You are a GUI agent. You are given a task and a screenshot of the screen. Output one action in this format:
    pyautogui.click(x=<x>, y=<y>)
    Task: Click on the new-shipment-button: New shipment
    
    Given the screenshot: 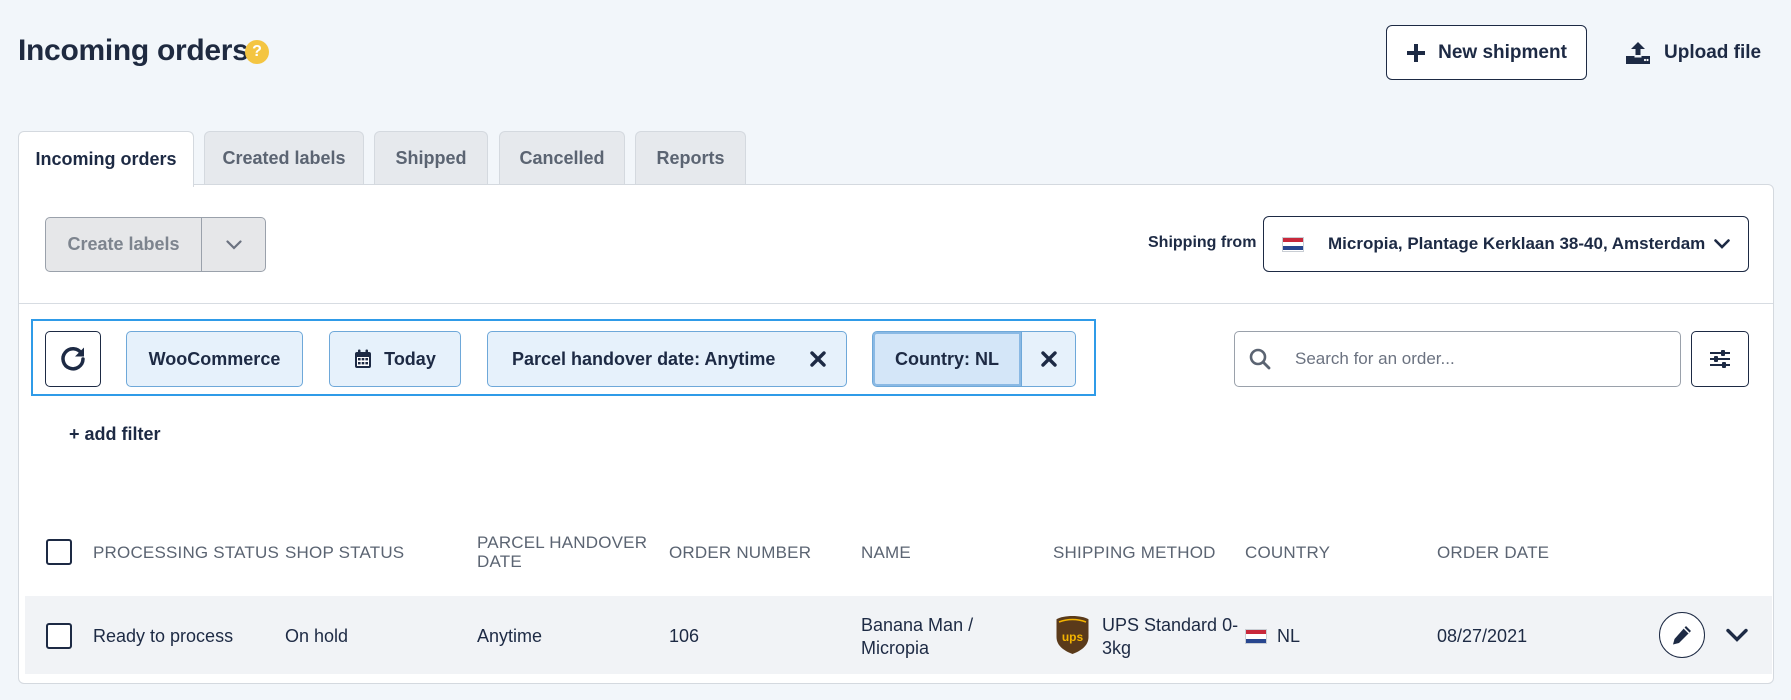 What is the action you would take?
    pyautogui.click(x=1486, y=52)
    